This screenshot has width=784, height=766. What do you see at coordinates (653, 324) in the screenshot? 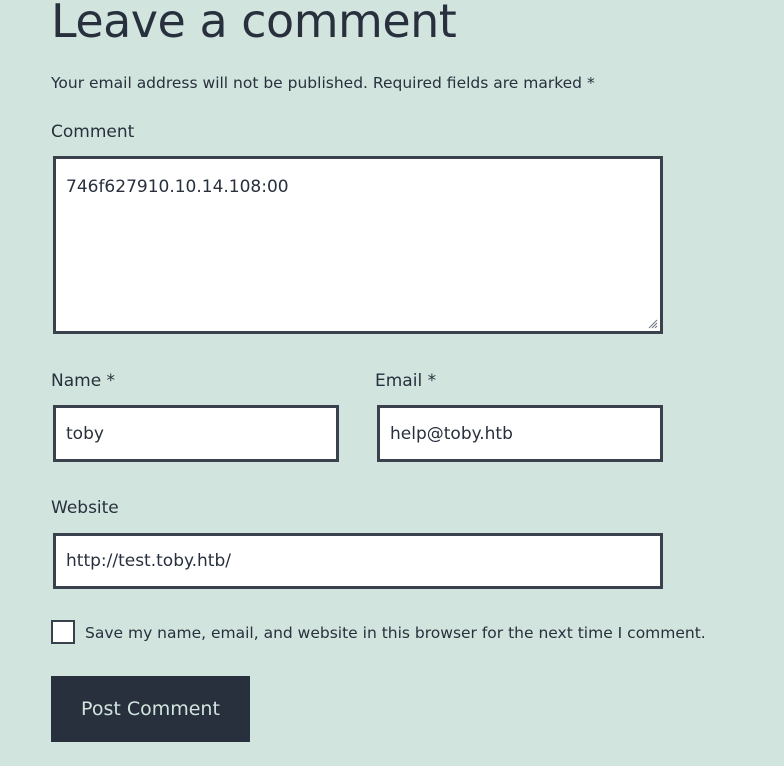
I see `resize-grip-icon` at bounding box center [653, 324].